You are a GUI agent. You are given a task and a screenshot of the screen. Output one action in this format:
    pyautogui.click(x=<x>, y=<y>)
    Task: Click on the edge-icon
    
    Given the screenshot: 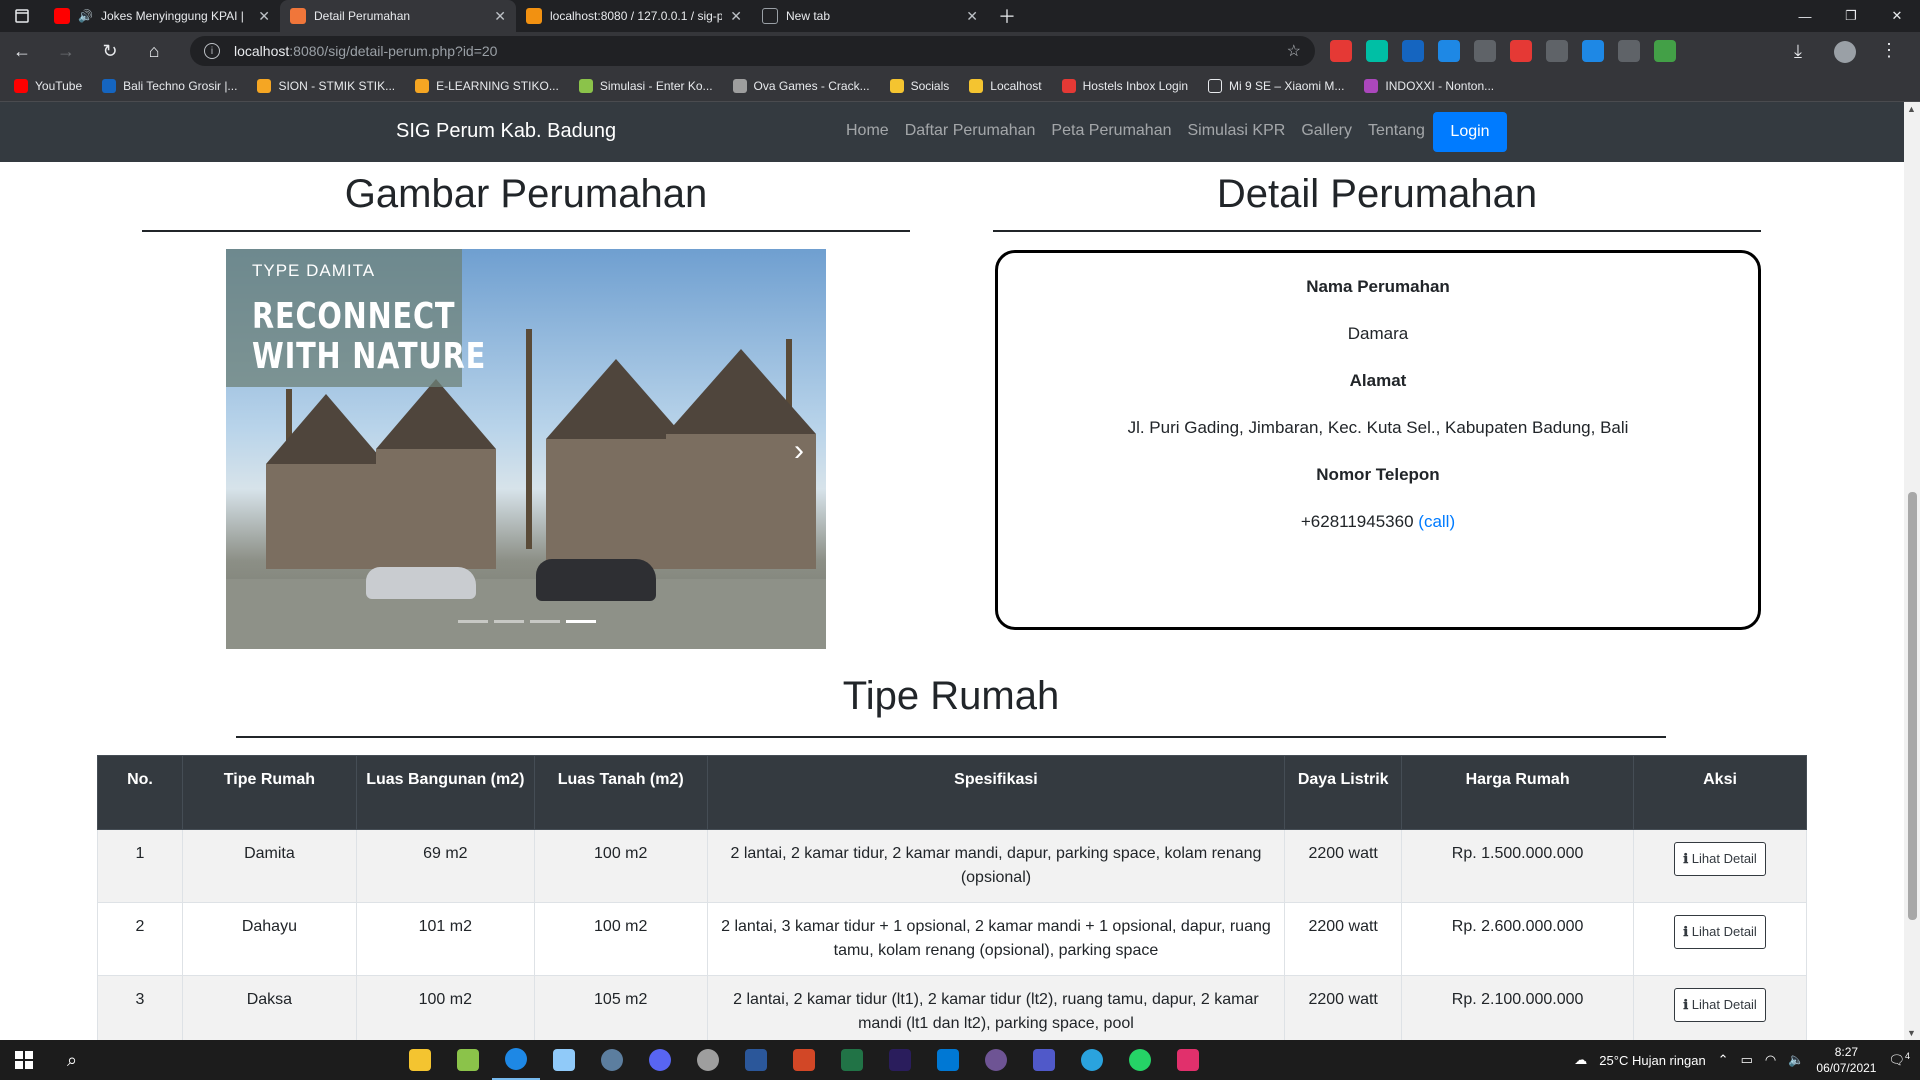 What is the action you would take?
    pyautogui.click(x=516, y=1060)
    